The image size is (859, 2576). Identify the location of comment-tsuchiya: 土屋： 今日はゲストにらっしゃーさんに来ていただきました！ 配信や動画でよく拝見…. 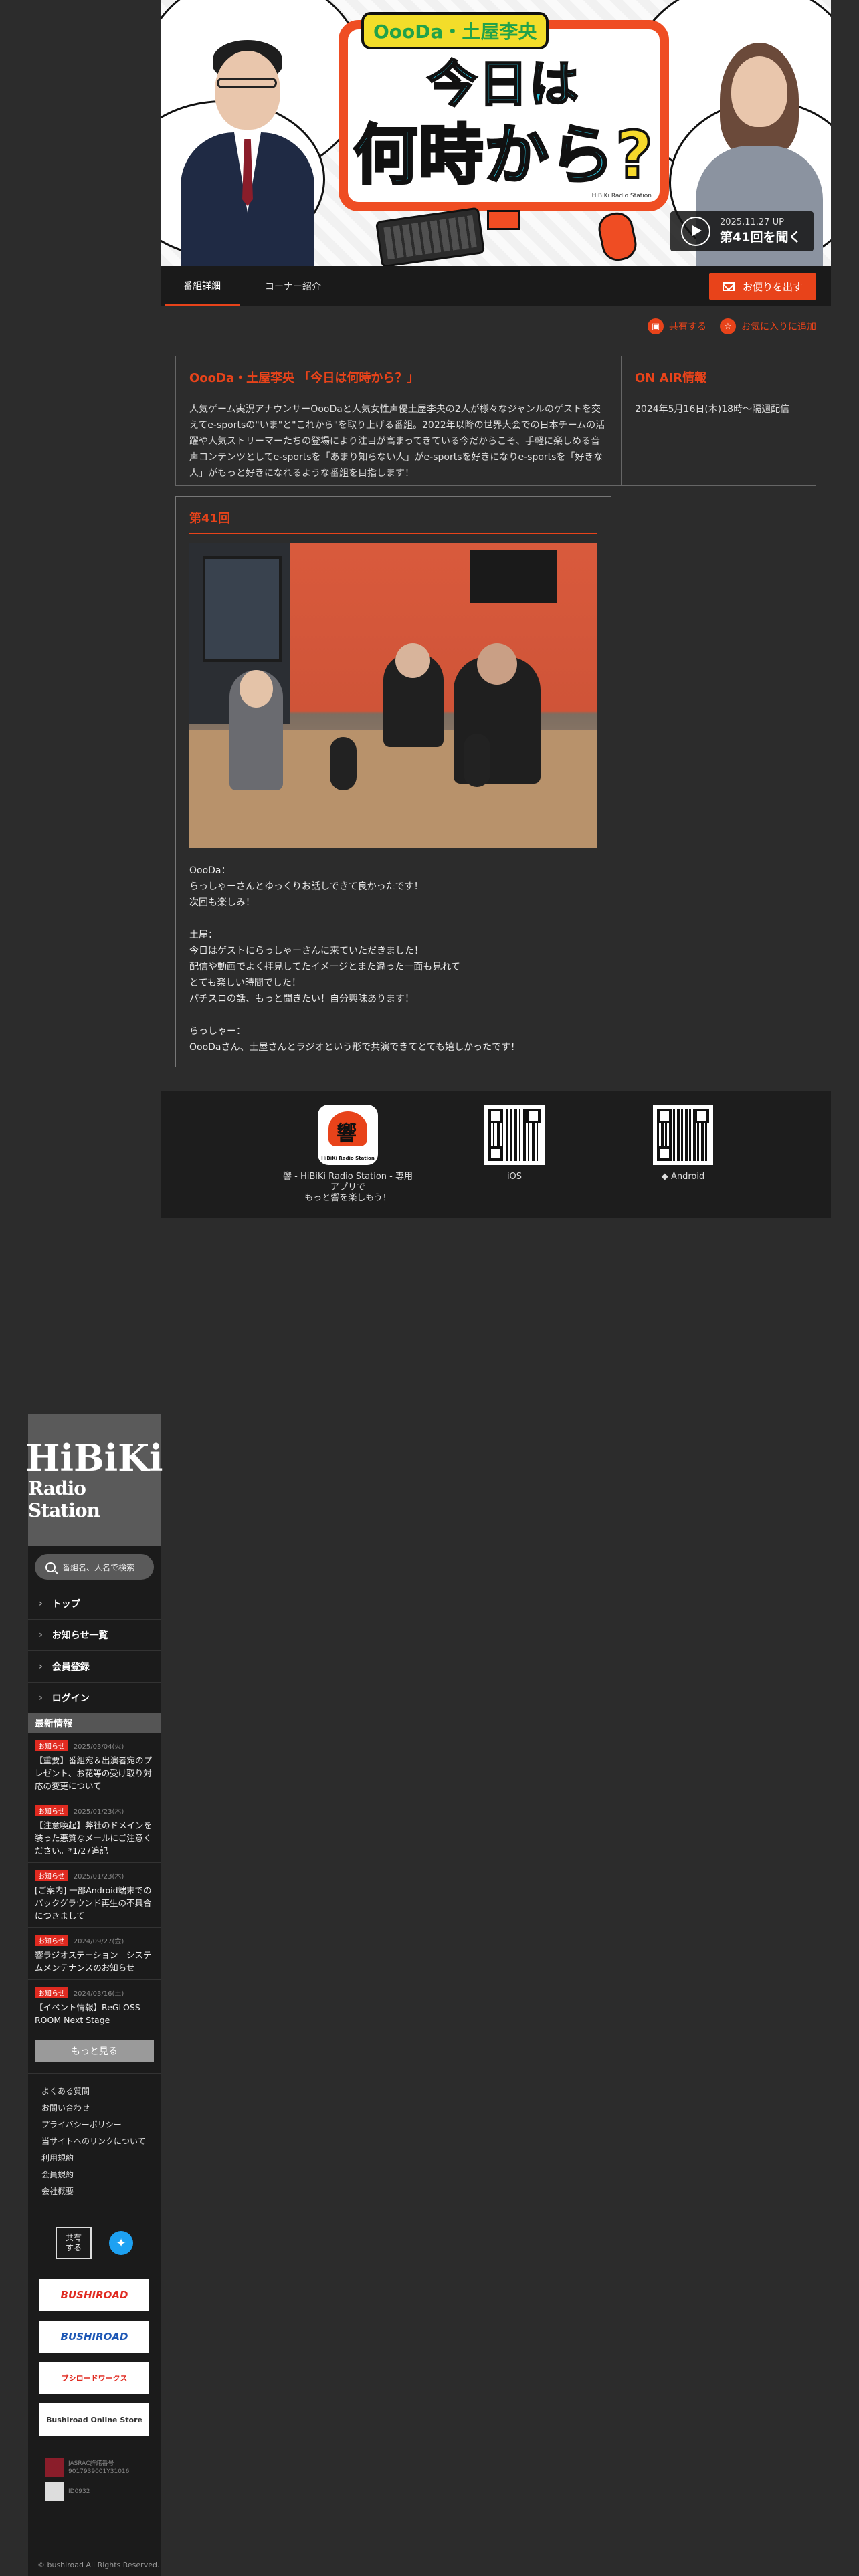
(324, 967).